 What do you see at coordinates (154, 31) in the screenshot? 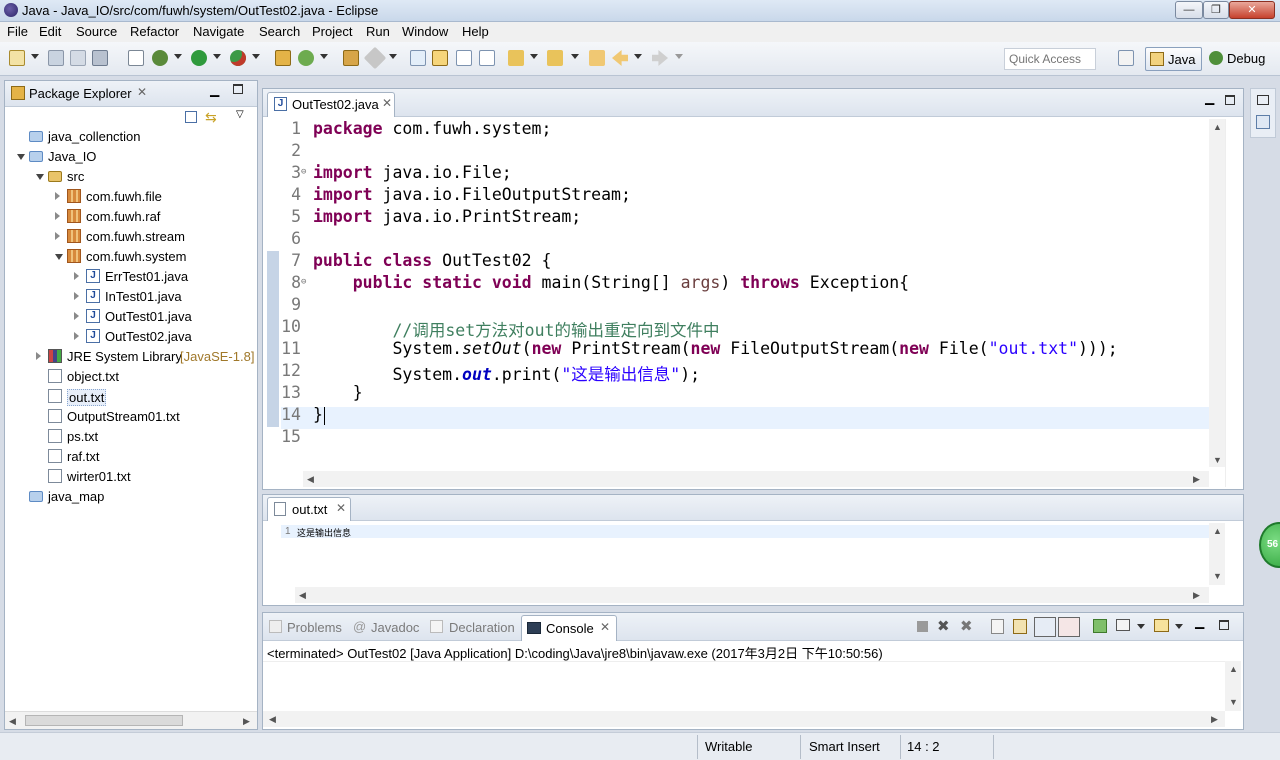
I see `menu-refactor: Refactor` at bounding box center [154, 31].